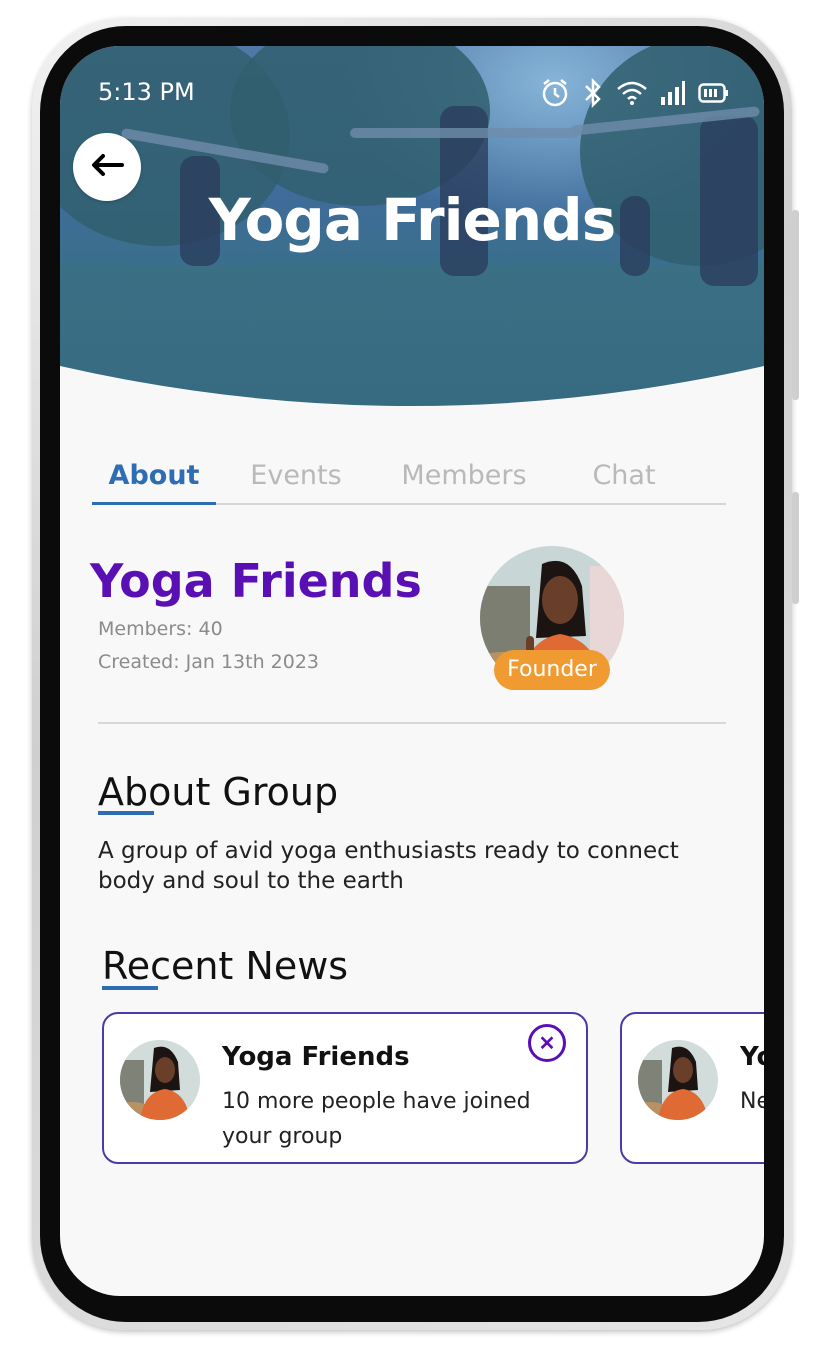 This screenshot has width=822, height=1358. Describe the element at coordinates (146, 92) in the screenshot. I see `status-time: 5:13 PM` at that location.